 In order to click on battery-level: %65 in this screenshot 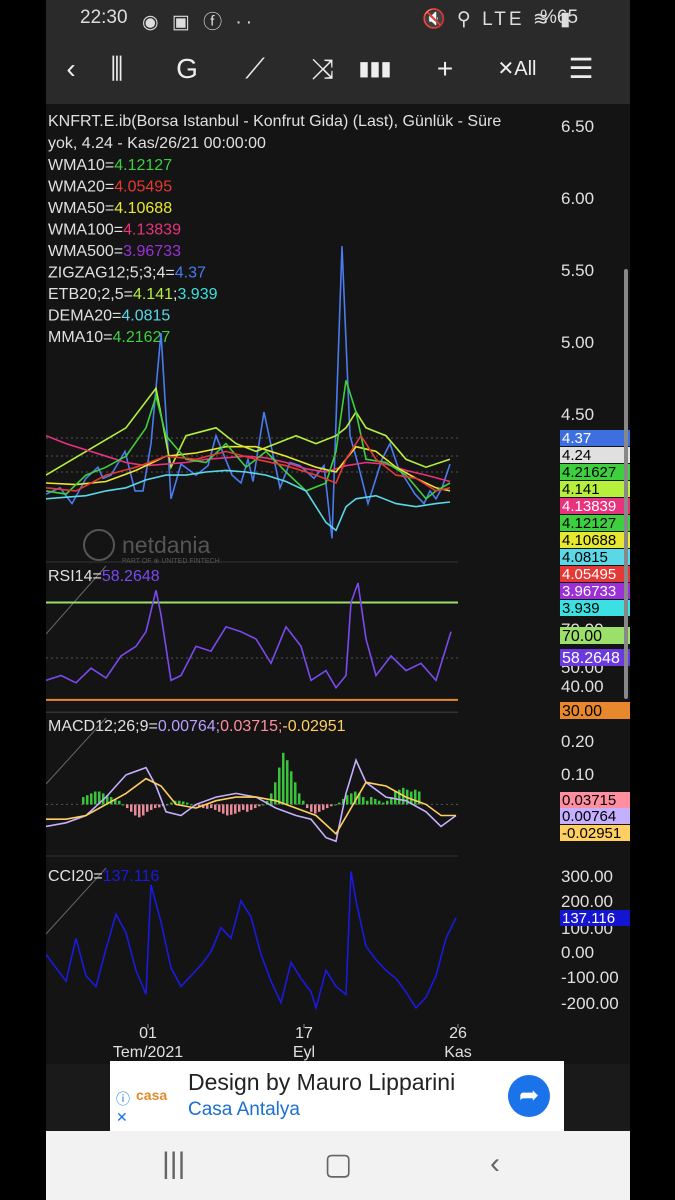, I will do `click(559, 17)`.